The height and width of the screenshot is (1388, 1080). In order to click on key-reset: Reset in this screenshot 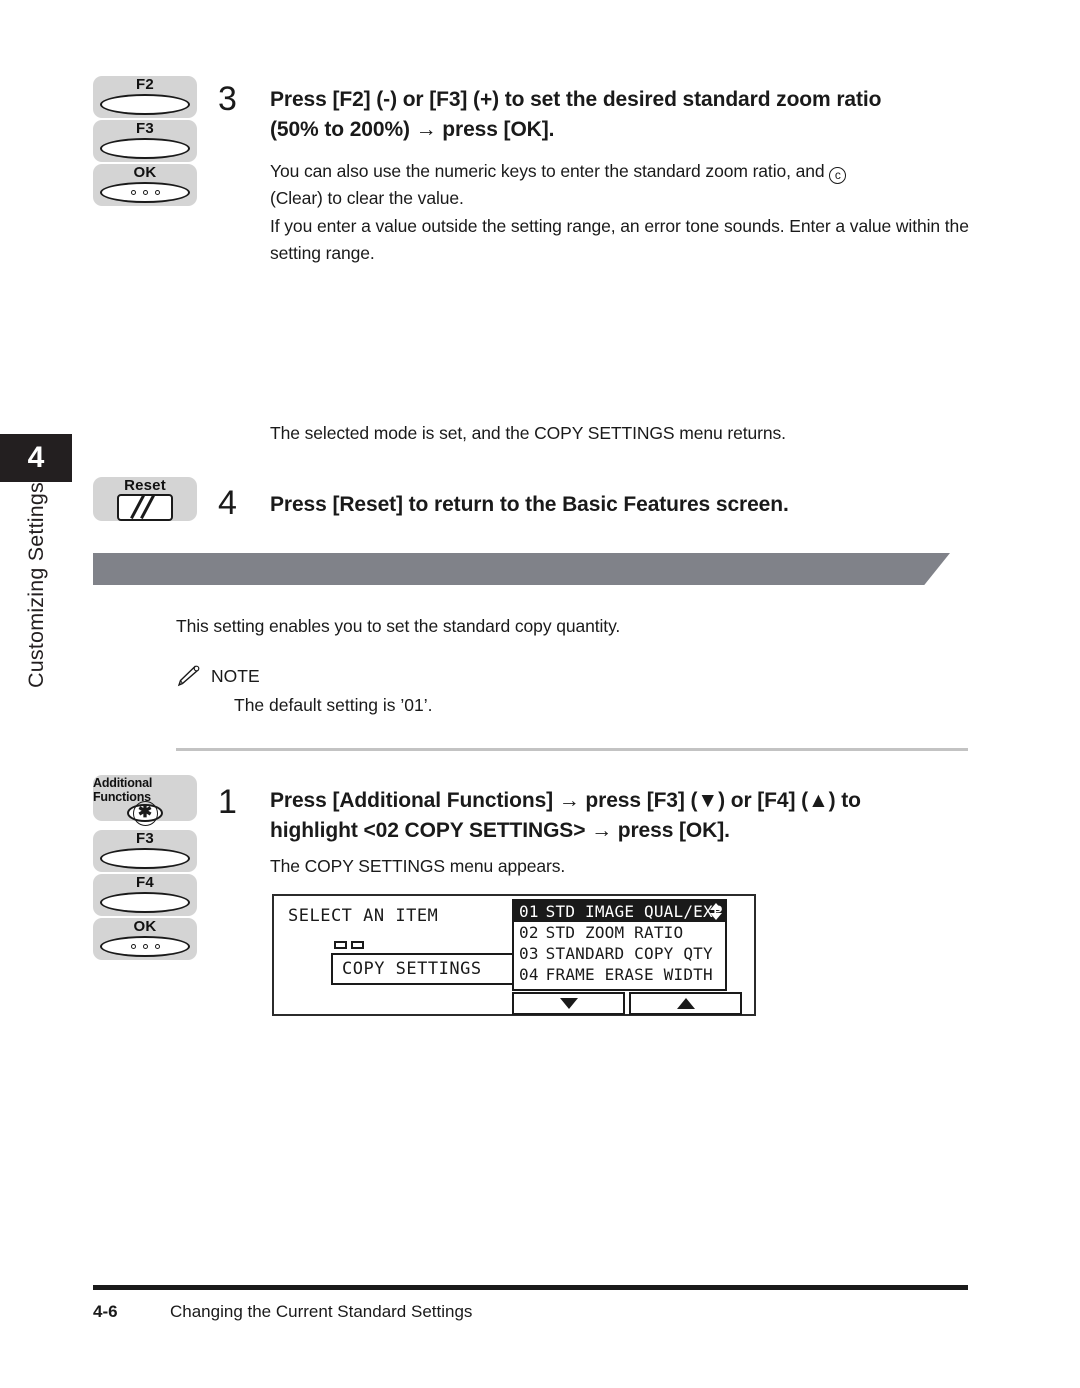, I will do `click(145, 499)`.